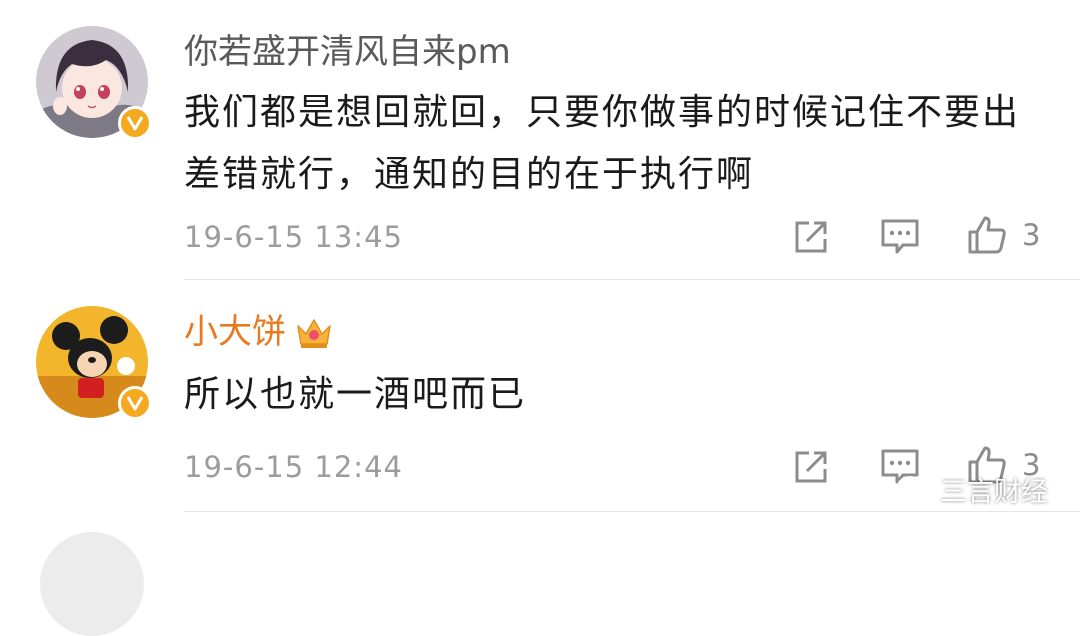 This screenshot has height=636, width=1080. What do you see at coordinates (92, 584) in the screenshot?
I see `next-avatar-partial` at bounding box center [92, 584].